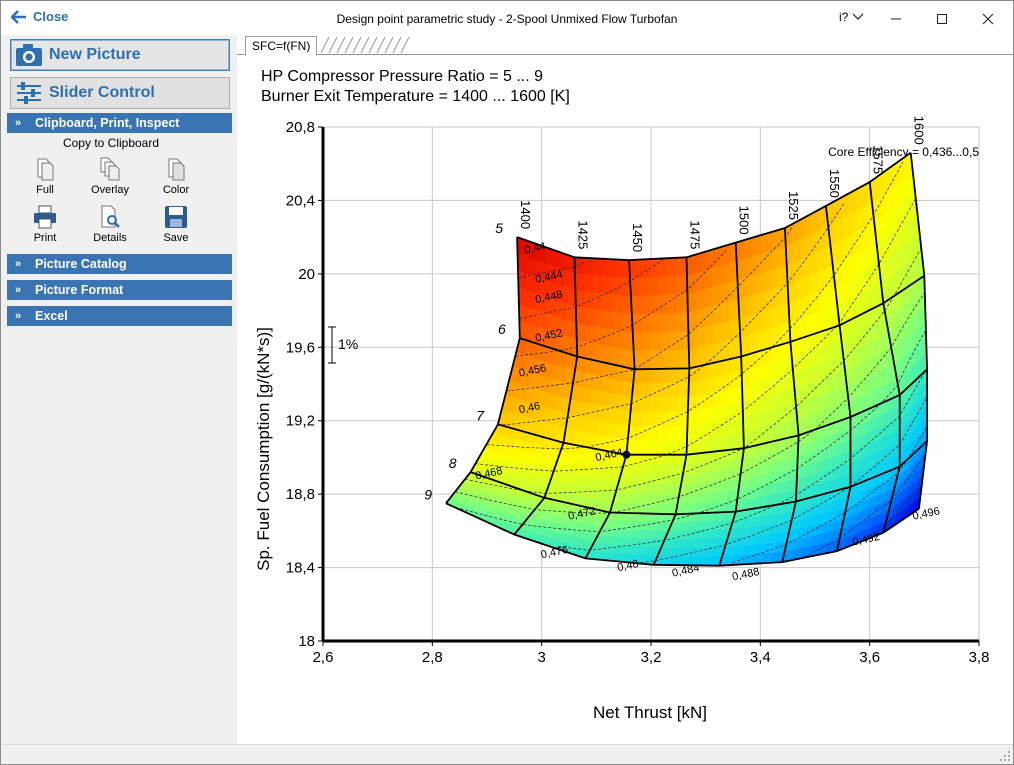 The image size is (1014, 765). What do you see at coordinates (102, 92) in the screenshot?
I see `slider-control-label: Slider Control` at bounding box center [102, 92].